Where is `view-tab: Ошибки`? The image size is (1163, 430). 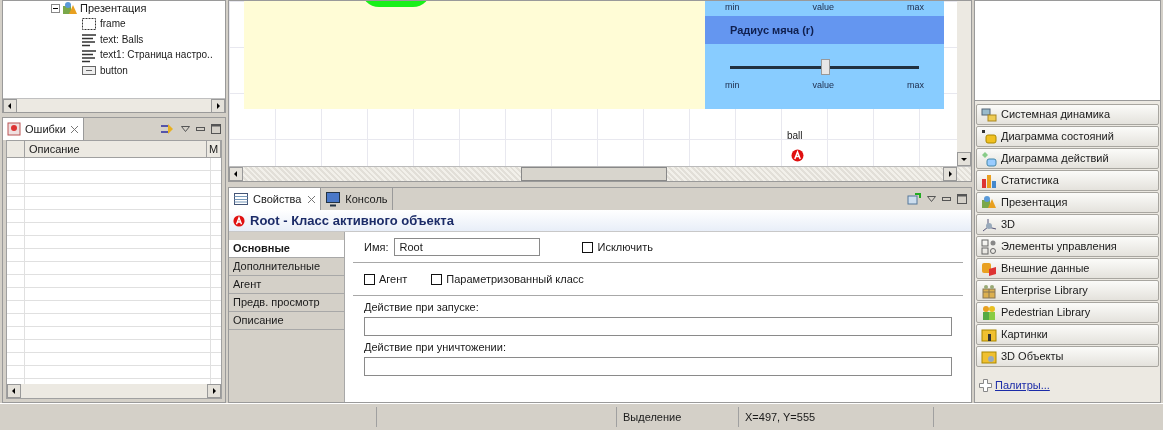
view-tab: Ошибки is located at coordinates (43, 129).